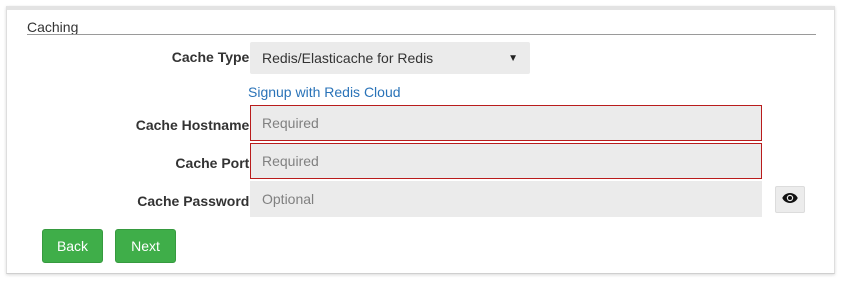  Describe the element at coordinates (145, 246) in the screenshot. I see `next-button: Next` at that location.